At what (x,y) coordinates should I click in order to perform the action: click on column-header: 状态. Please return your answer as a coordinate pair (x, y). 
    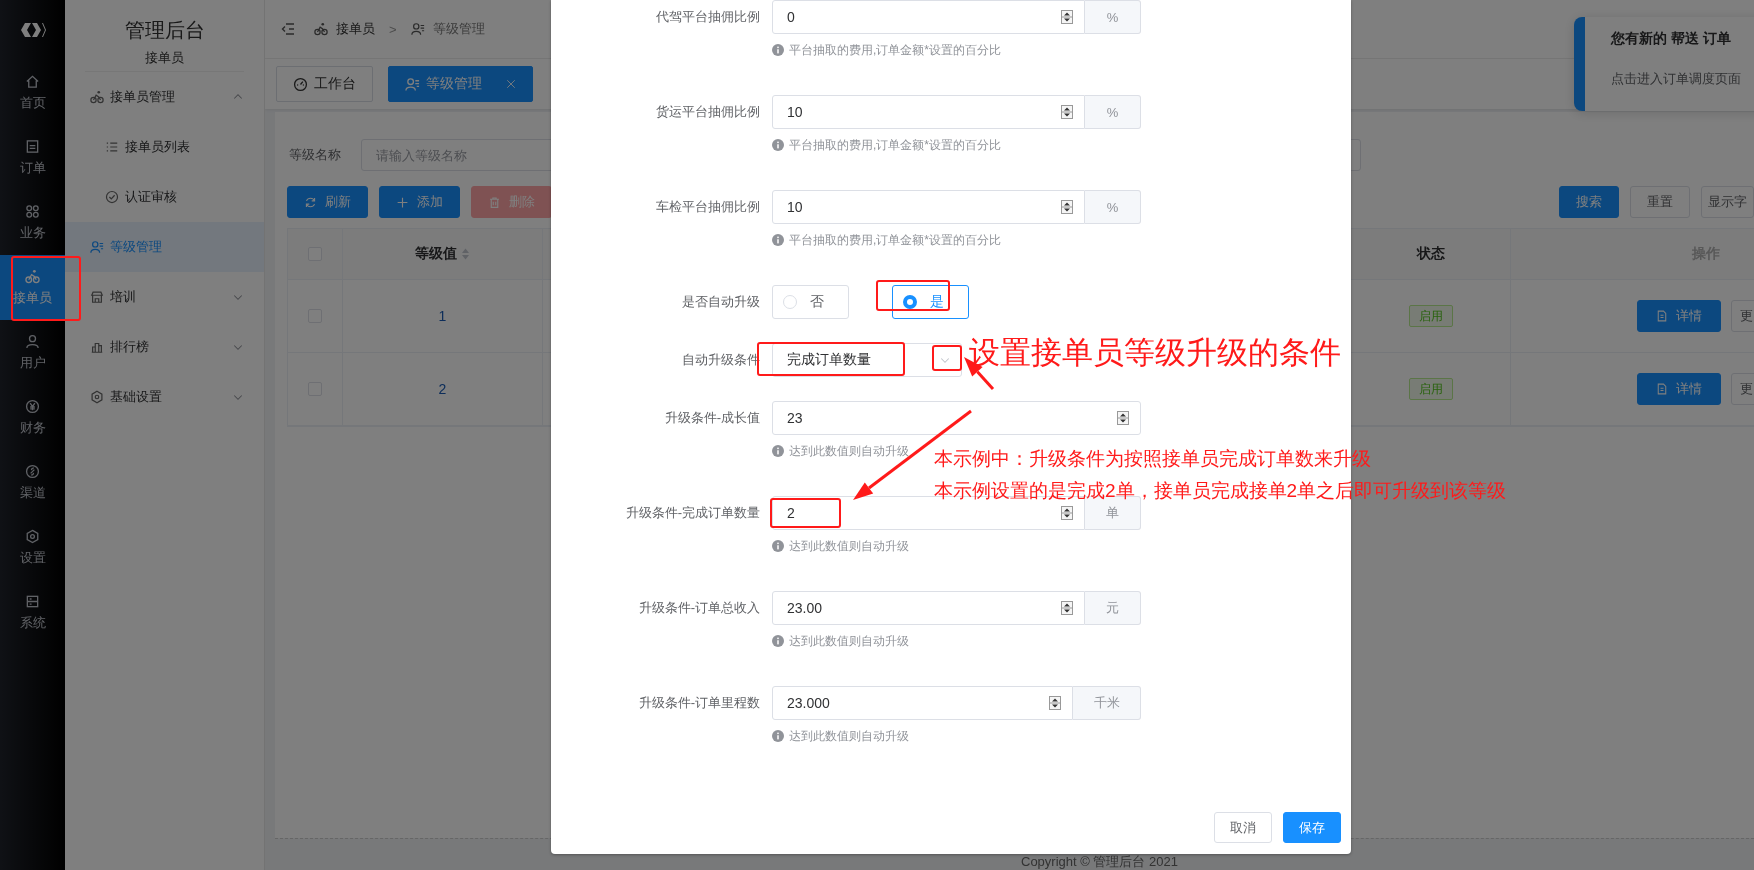
    Looking at the image, I should click on (1430, 254).